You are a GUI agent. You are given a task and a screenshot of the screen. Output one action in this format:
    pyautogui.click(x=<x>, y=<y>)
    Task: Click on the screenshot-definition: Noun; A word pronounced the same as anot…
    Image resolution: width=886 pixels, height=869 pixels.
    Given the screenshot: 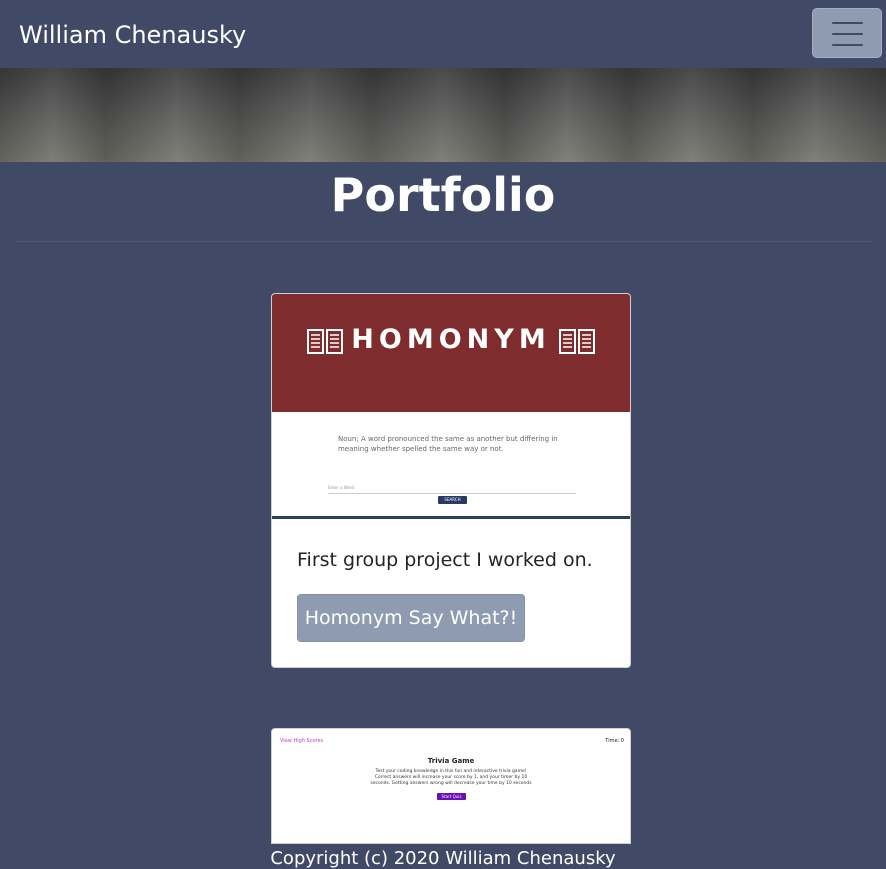 What is the action you would take?
    pyautogui.click(x=448, y=444)
    